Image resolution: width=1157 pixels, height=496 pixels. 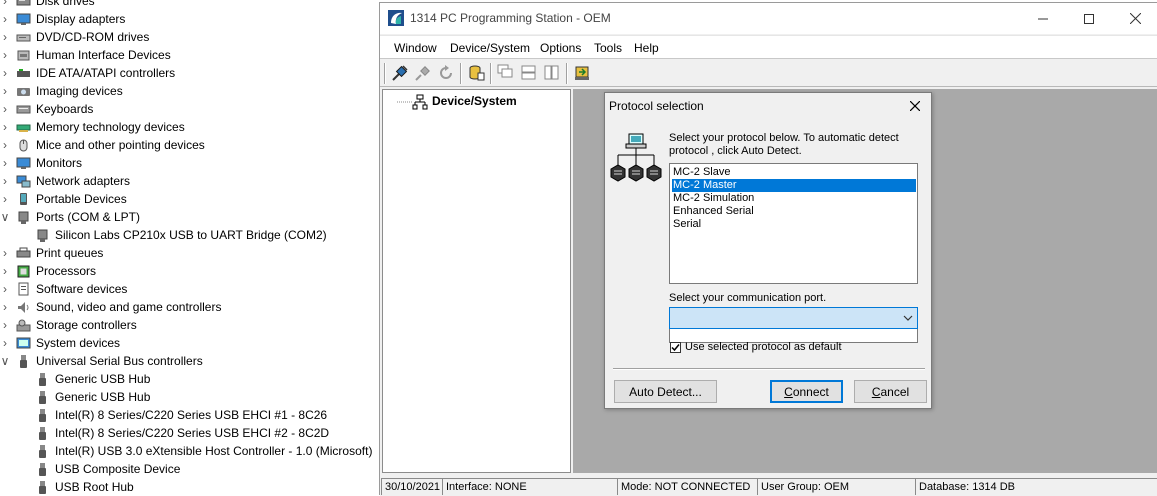 What do you see at coordinates (794, 172) in the screenshot?
I see `protocol-option: MC-2 Slave` at bounding box center [794, 172].